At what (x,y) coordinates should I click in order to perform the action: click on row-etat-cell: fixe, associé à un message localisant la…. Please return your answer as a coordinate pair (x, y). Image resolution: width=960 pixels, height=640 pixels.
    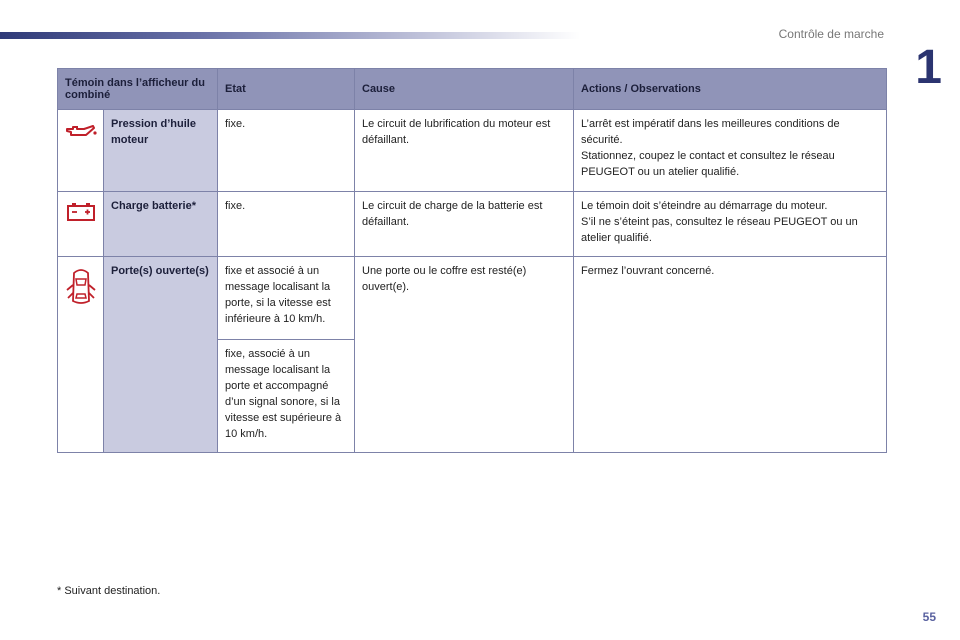
    Looking at the image, I should click on (286, 396).